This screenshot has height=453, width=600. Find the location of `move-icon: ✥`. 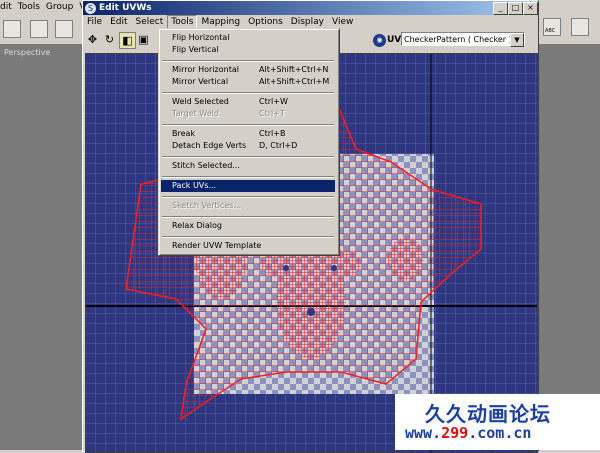

move-icon: ✥ is located at coordinates (92, 39).